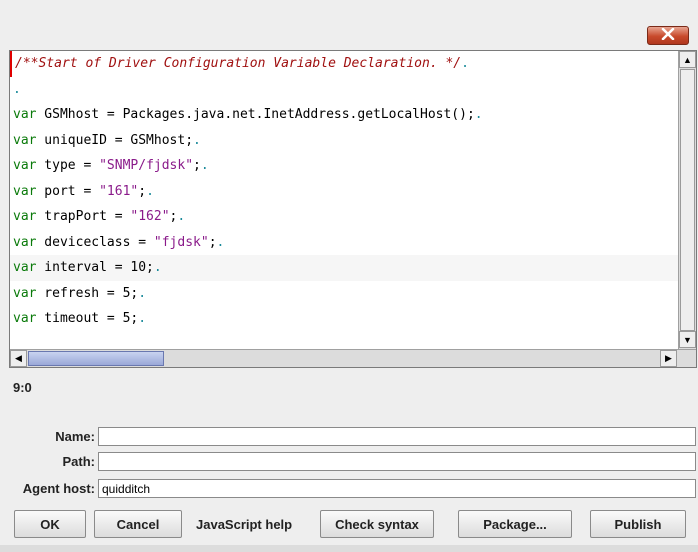 This screenshot has height=552, width=698. What do you see at coordinates (638, 524) in the screenshot?
I see `publish-button: Publish` at bounding box center [638, 524].